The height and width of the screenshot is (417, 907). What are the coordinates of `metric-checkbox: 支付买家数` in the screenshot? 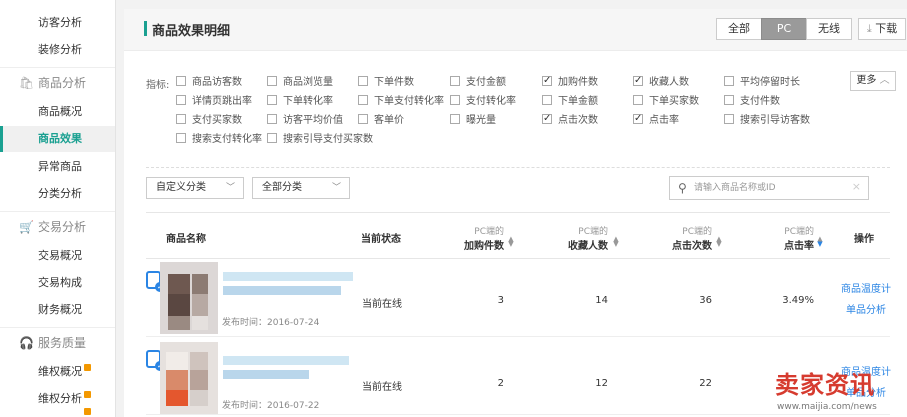 It's located at (209, 121).